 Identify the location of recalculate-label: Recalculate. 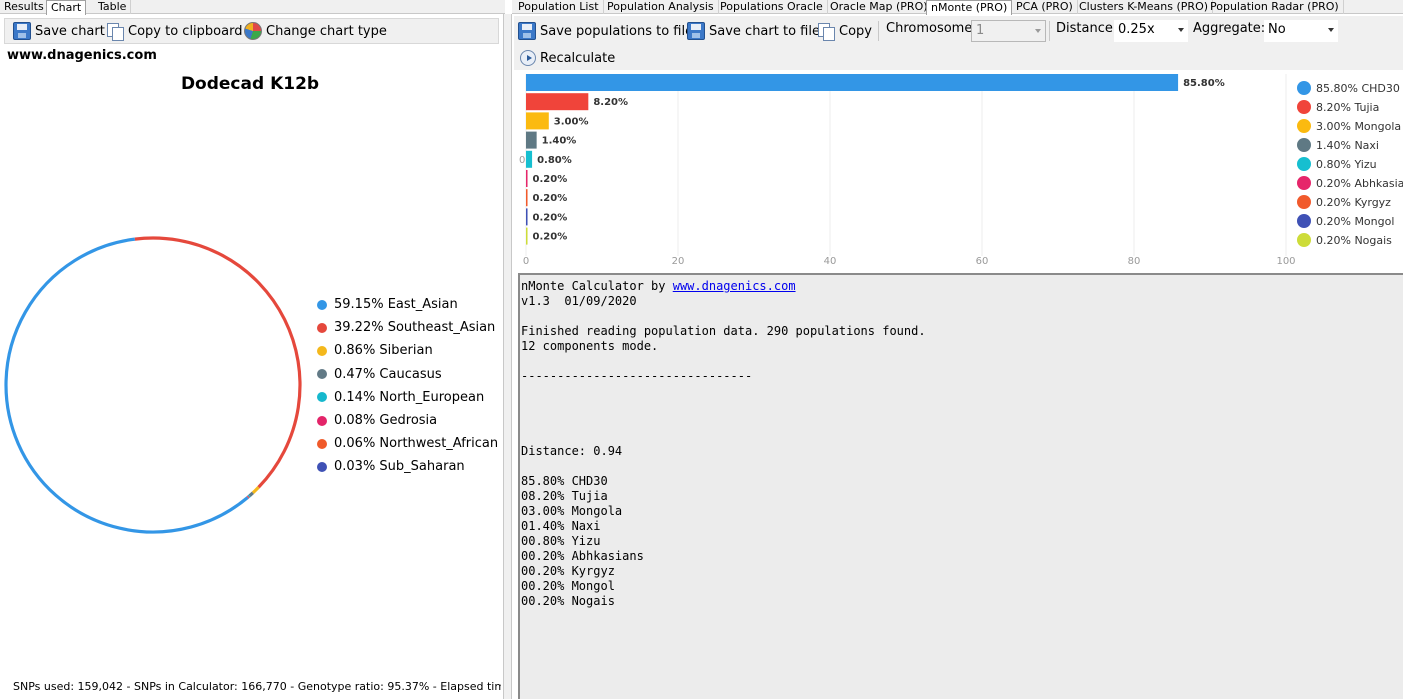
(578, 58).